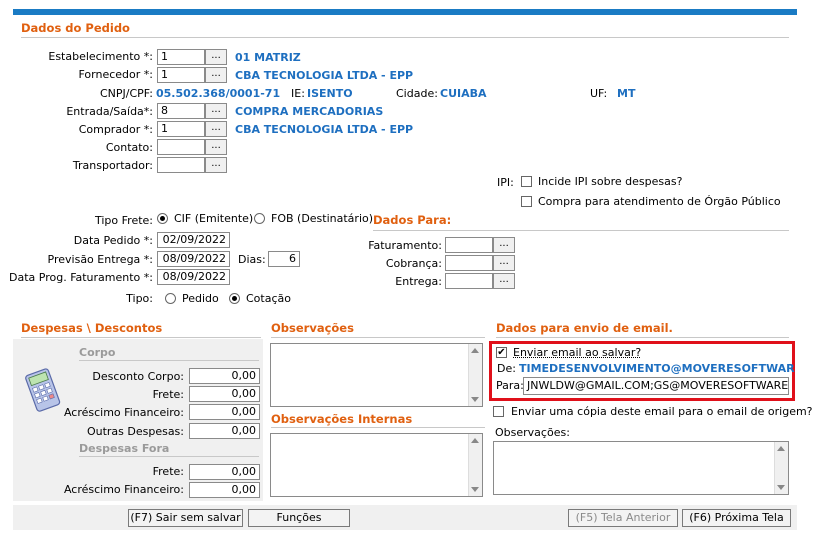  Describe the element at coordinates (224, 472) in the screenshot. I see `frete-fora-input: 0,00` at that location.